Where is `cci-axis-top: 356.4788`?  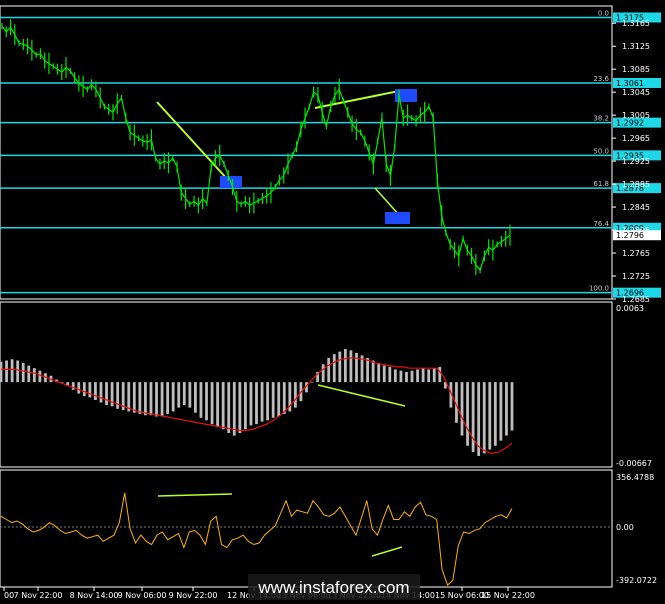
cci-axis-top: 356.4788 is located at coordinates (635, 477).